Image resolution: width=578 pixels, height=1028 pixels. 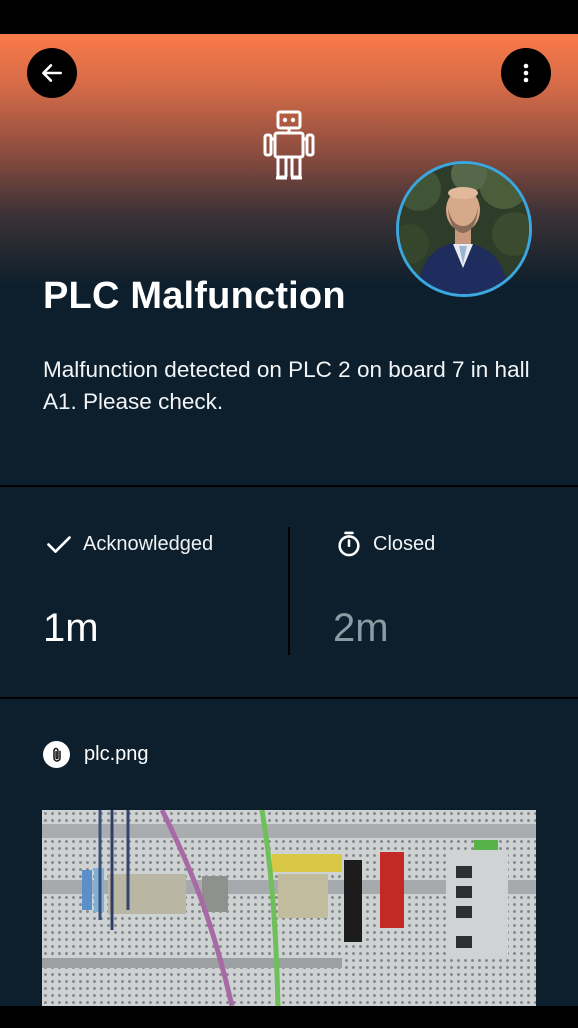 What do you see at coordinates (289, 17) in the screenshot?
I see `status-bar` at bounding box center [289, 17].